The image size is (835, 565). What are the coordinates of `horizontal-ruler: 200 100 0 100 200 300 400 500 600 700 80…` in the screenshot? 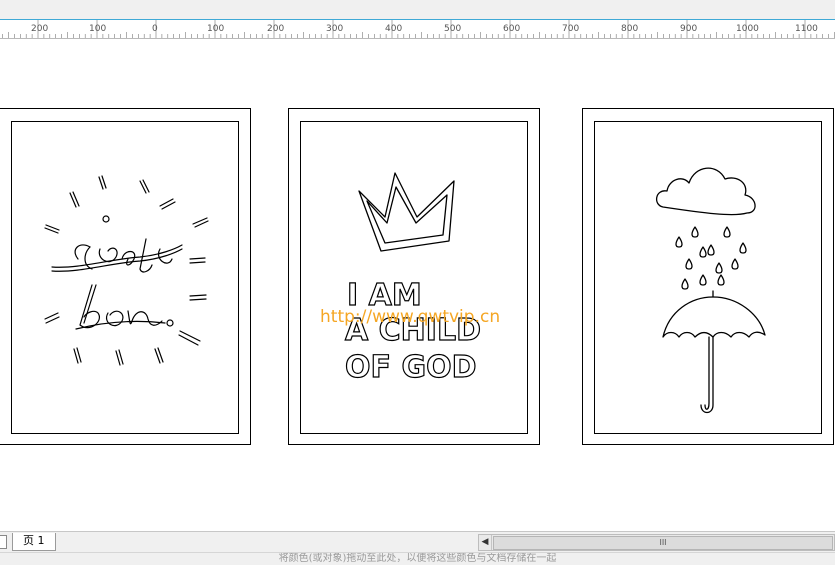 It's located at (417, 29).